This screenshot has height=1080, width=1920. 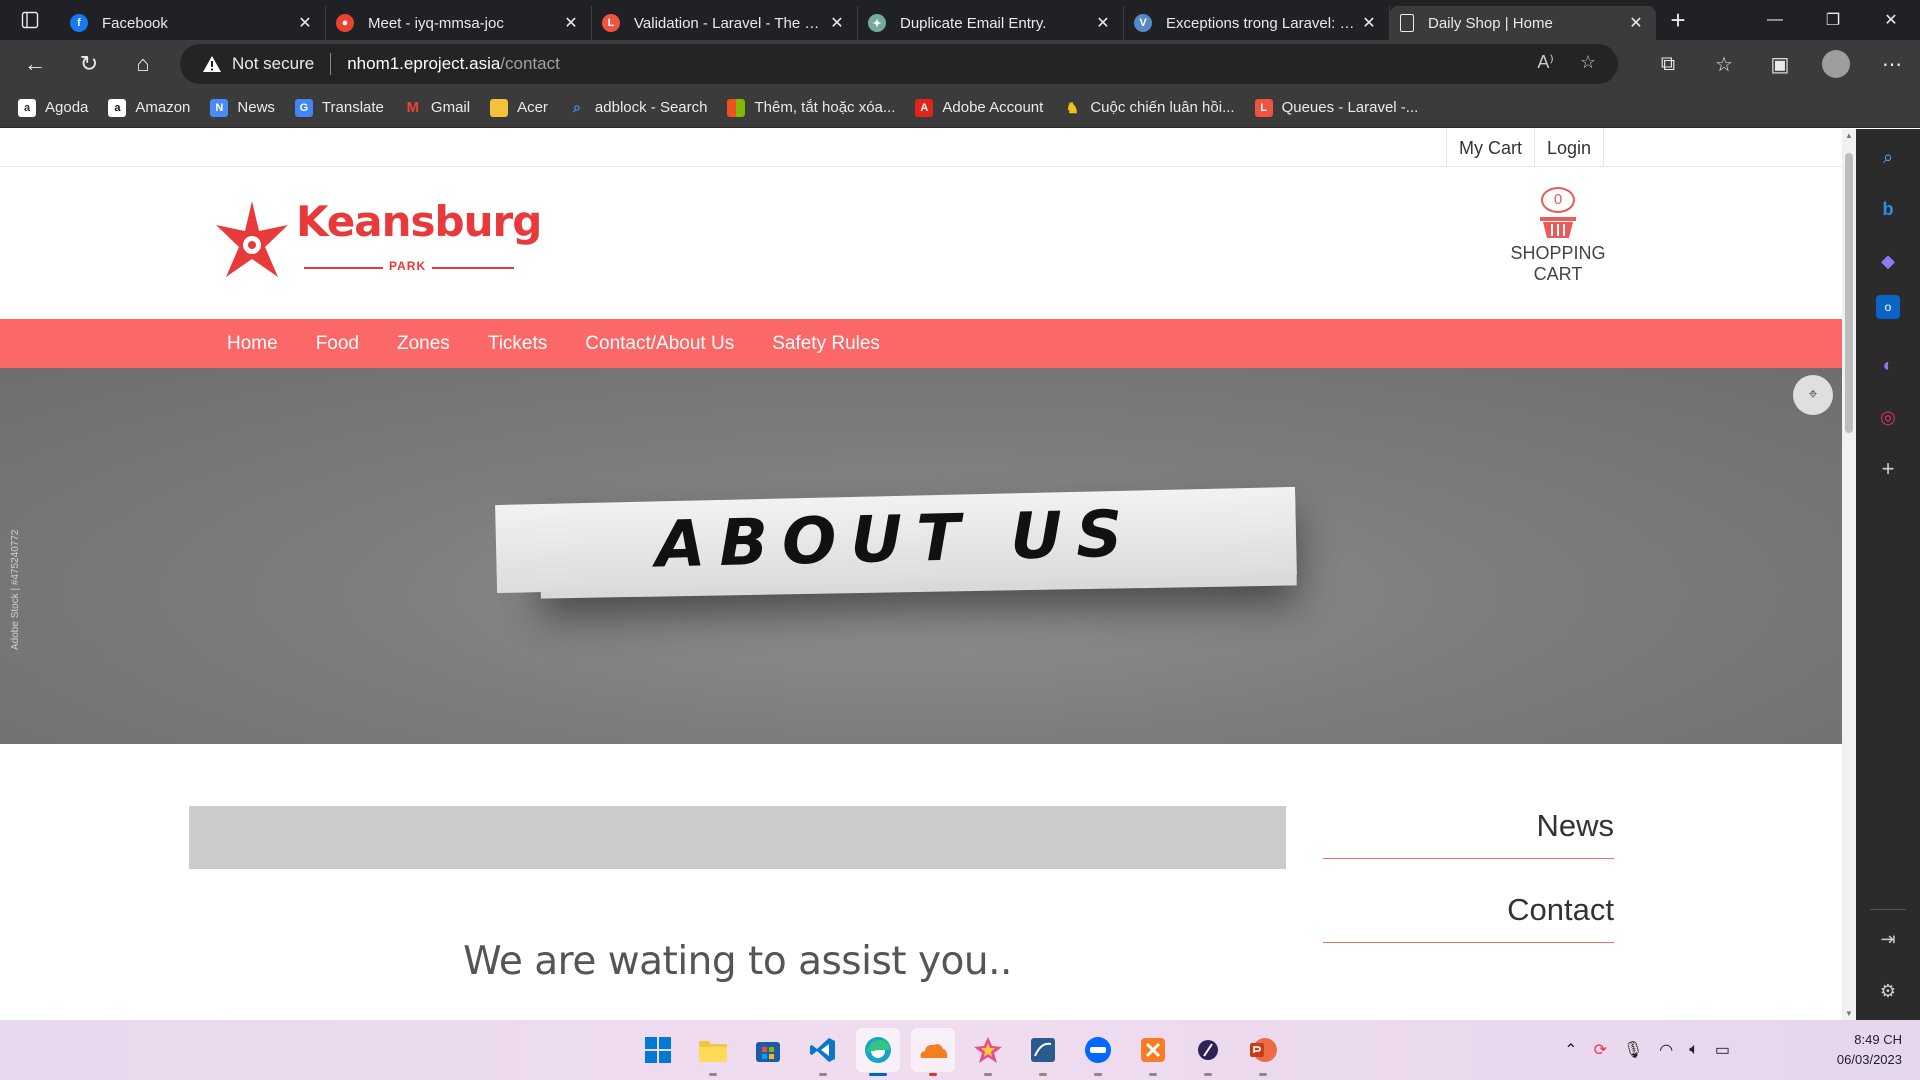 I want to click on hide-sidebar-icon: ⇥, so click(x=1888, y=939).